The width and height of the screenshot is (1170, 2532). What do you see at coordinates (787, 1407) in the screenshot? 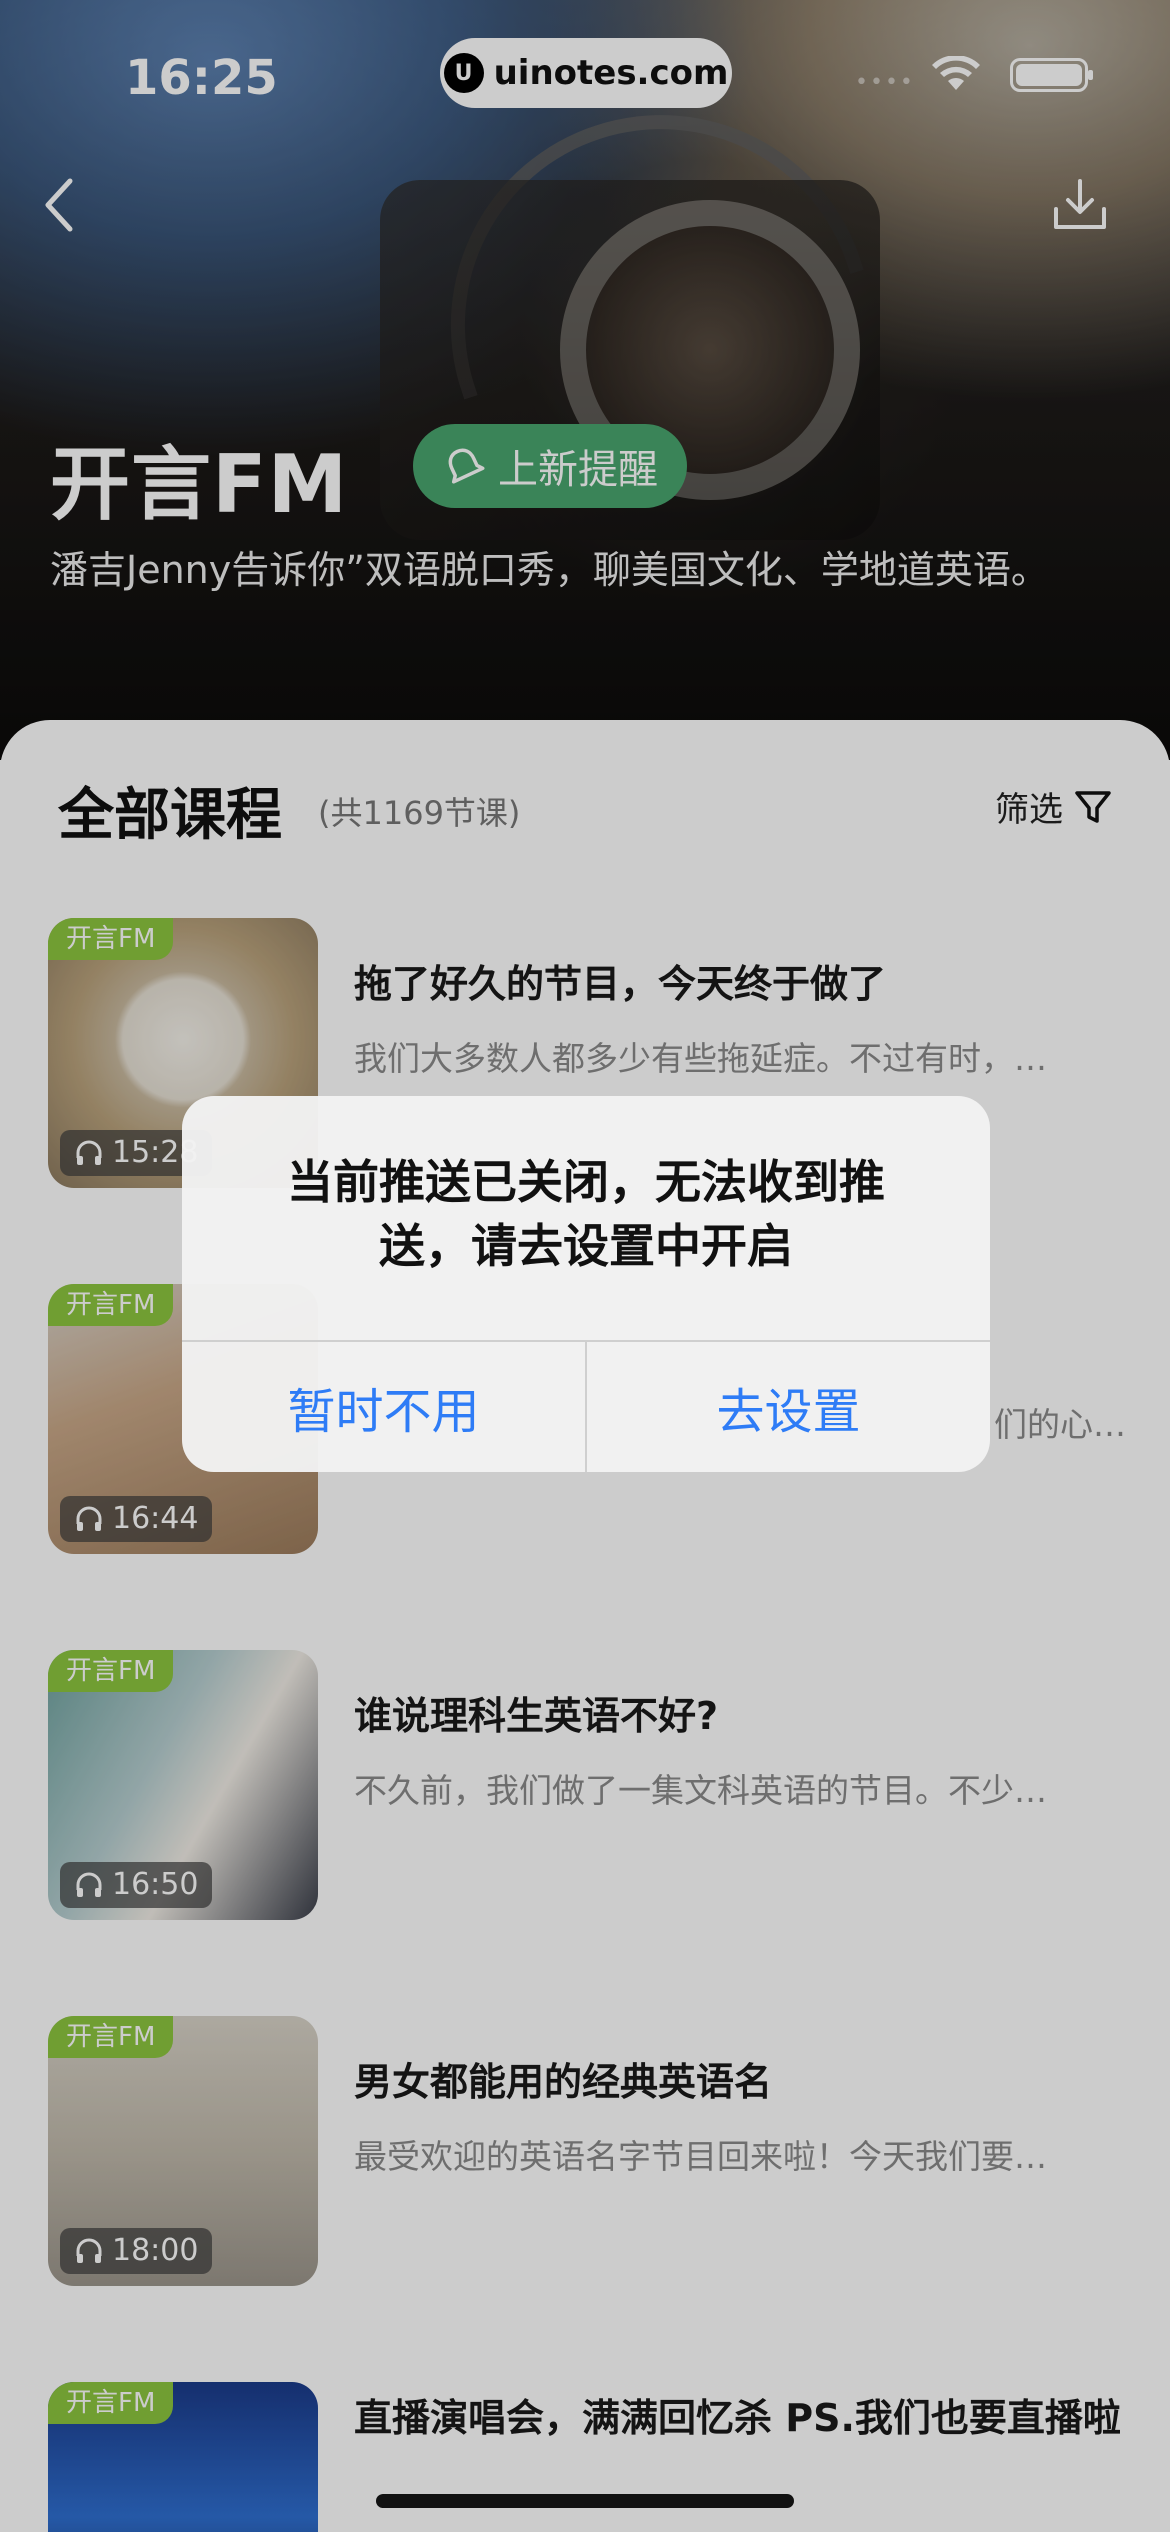
I see `go-to-settings-button: 去设置` at bounding box center [787, 1407].